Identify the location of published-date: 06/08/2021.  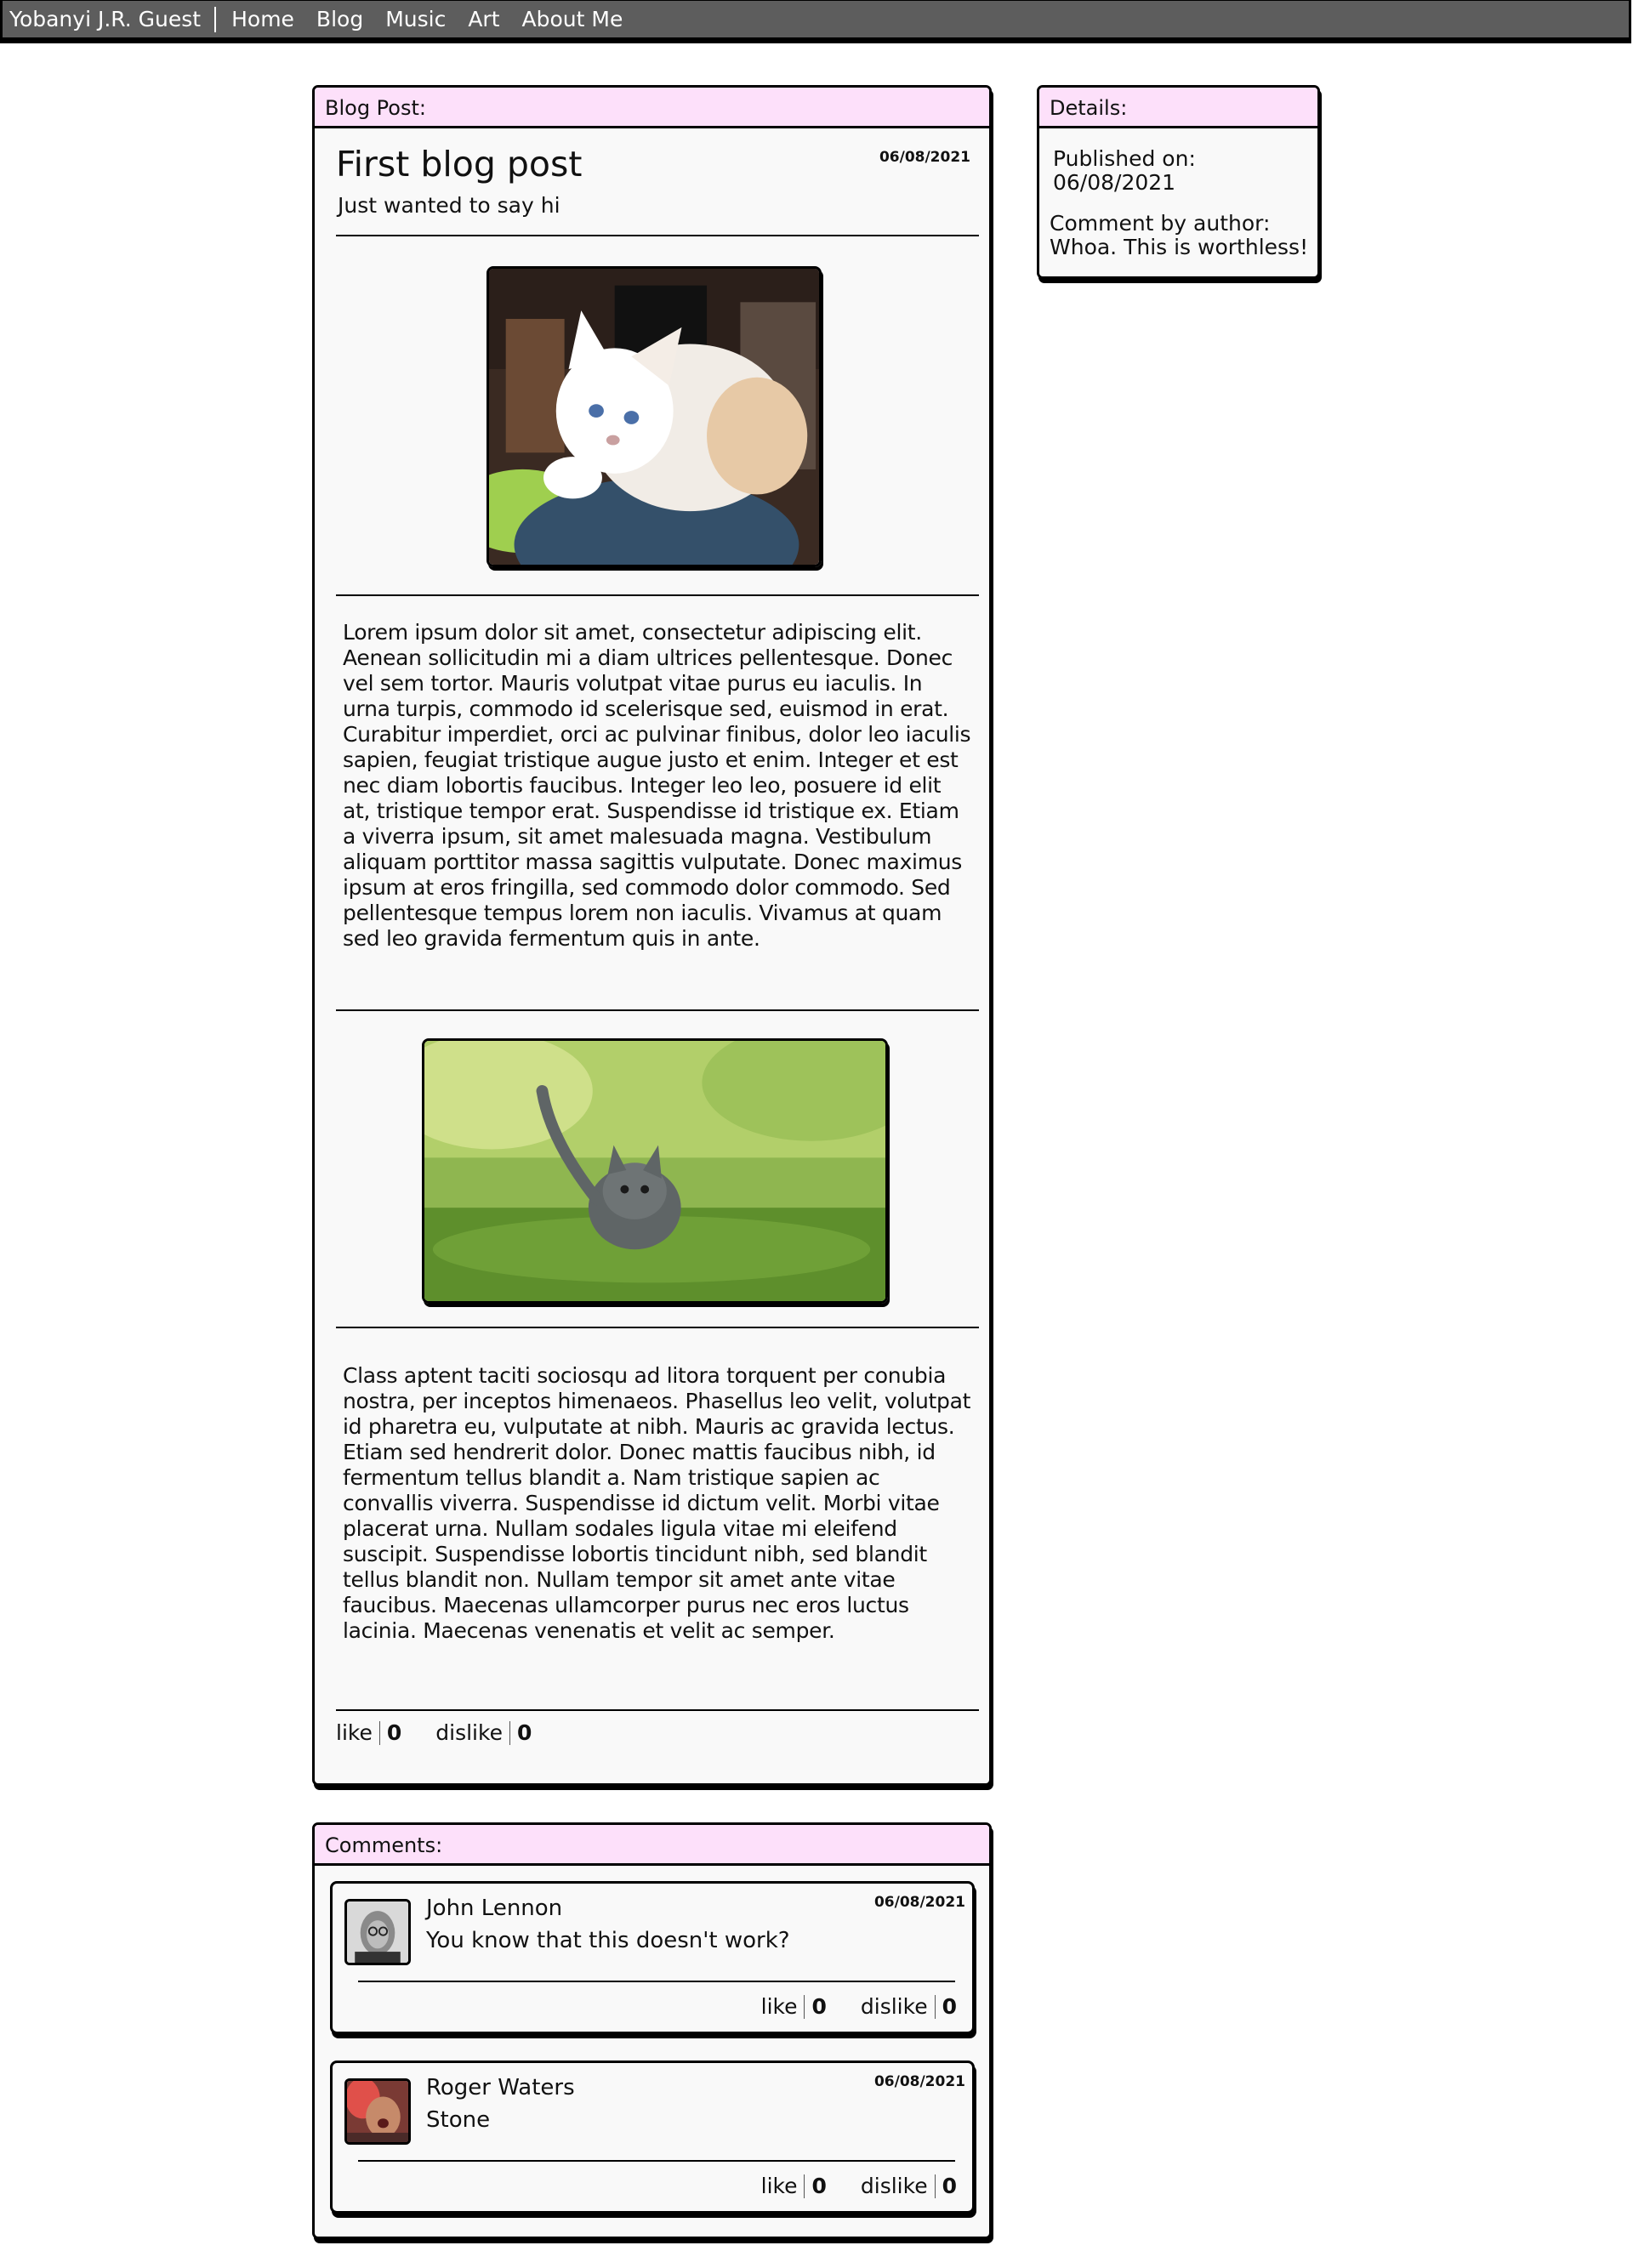
(1114, 182).